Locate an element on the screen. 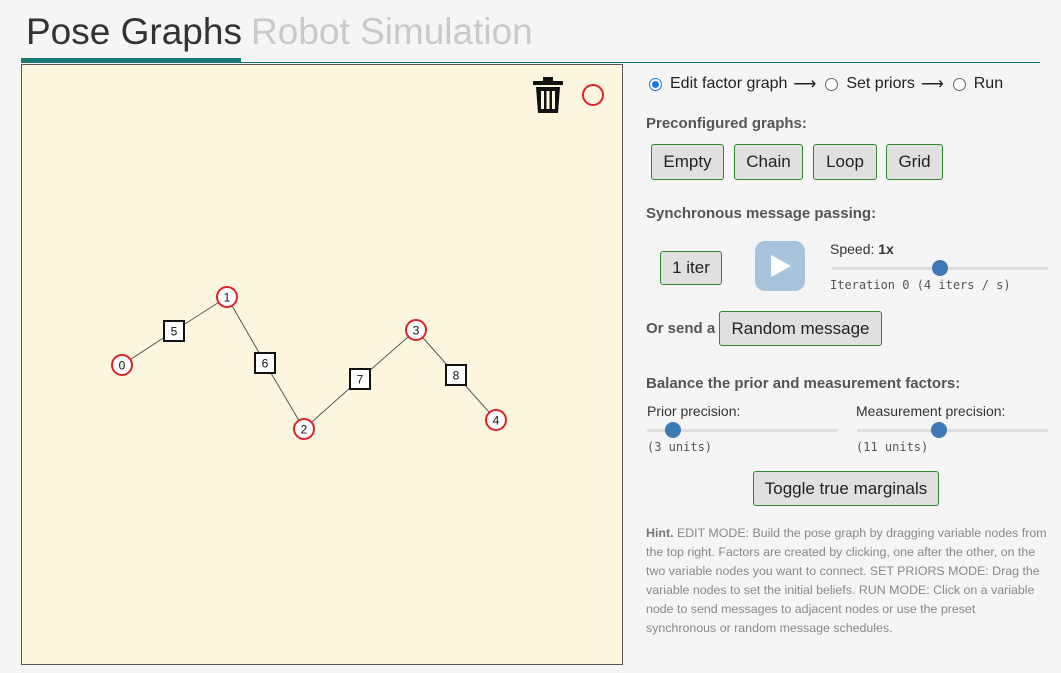 The width and height of the screenshot is (1061, 673). loop-graph-button: Loop is located at coordinates (845, 162).